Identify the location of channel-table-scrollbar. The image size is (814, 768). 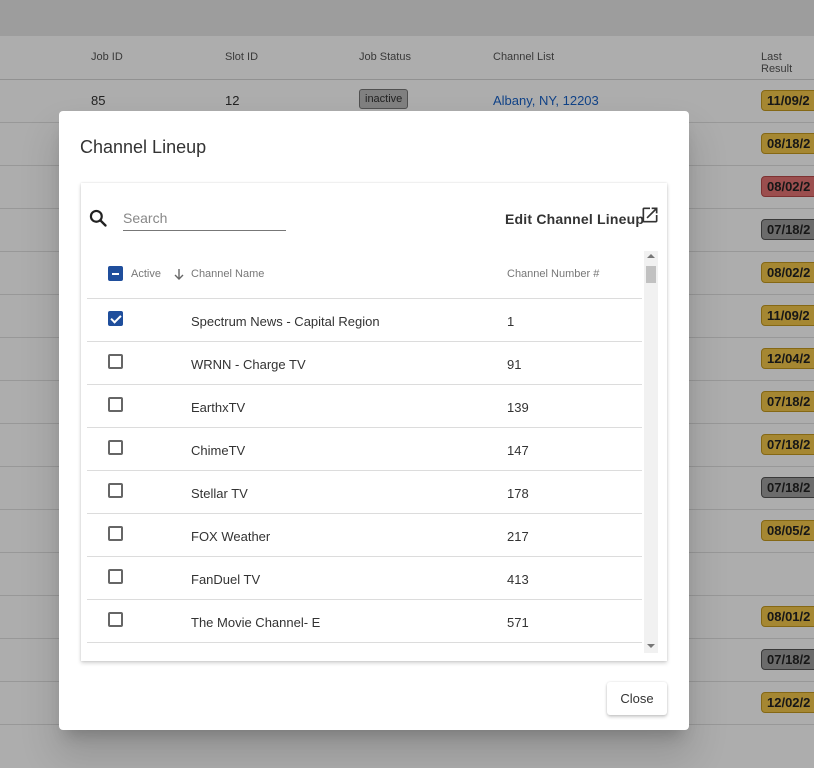
(651, 452).